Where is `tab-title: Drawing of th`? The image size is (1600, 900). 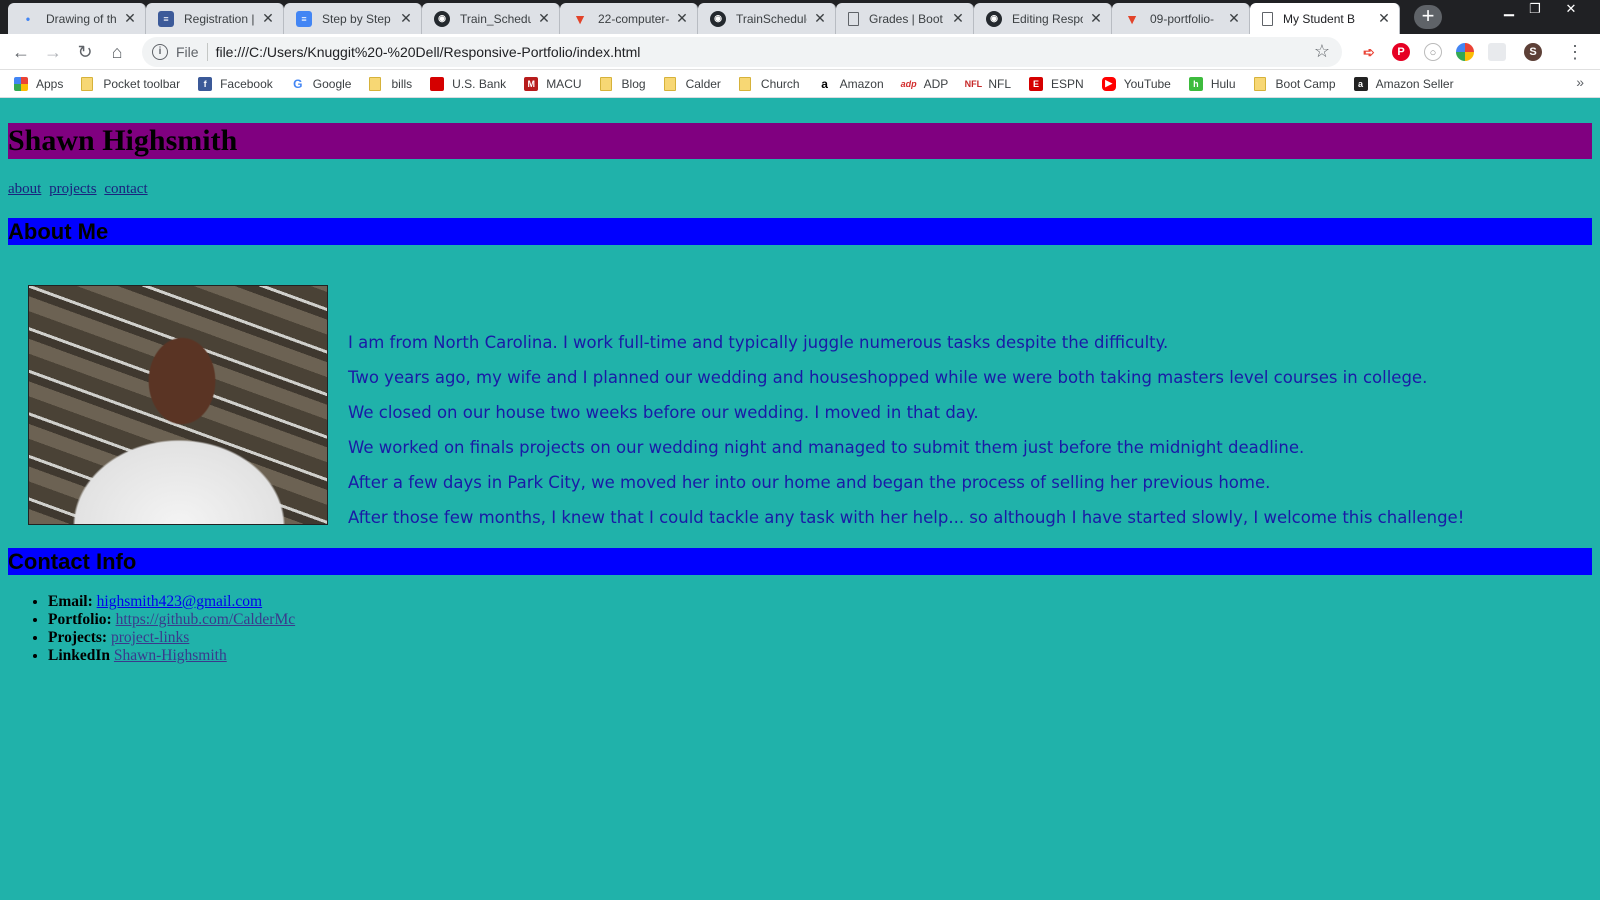 tab-title: Drawing of th is located at coordinates (81, 18).